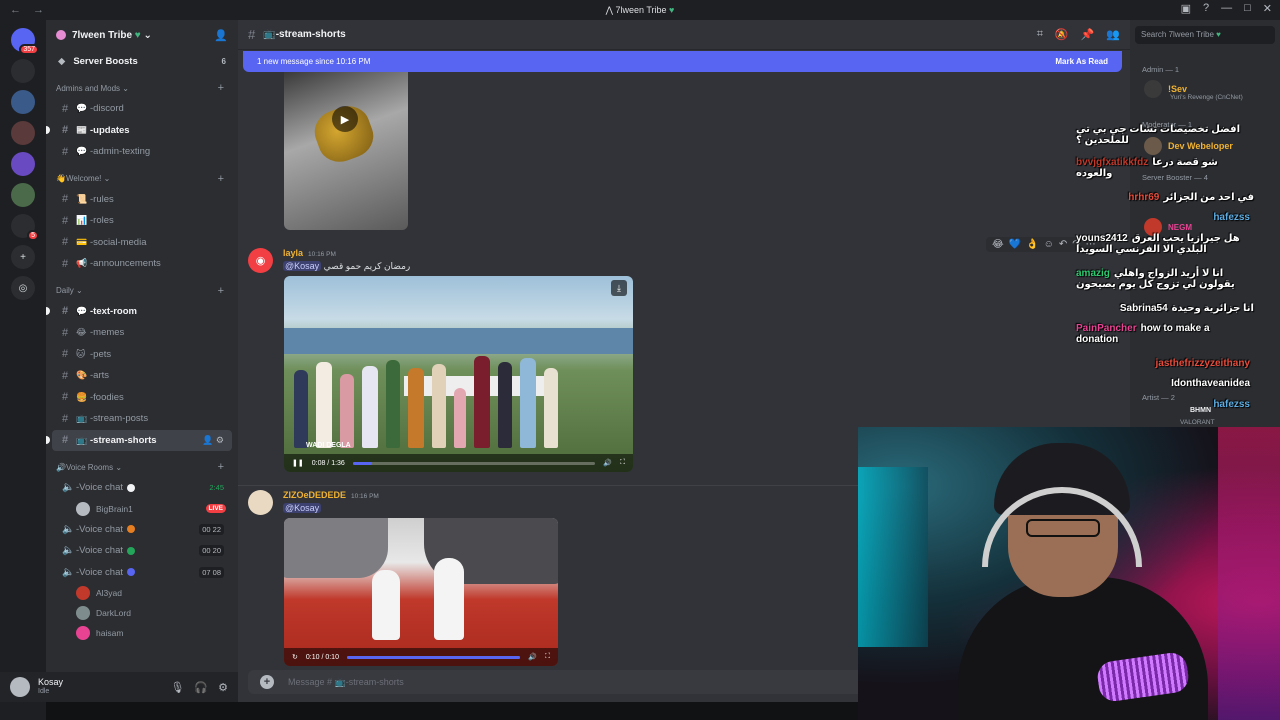  I want to click on invite-people-icon: 👤, so click(221, 35).